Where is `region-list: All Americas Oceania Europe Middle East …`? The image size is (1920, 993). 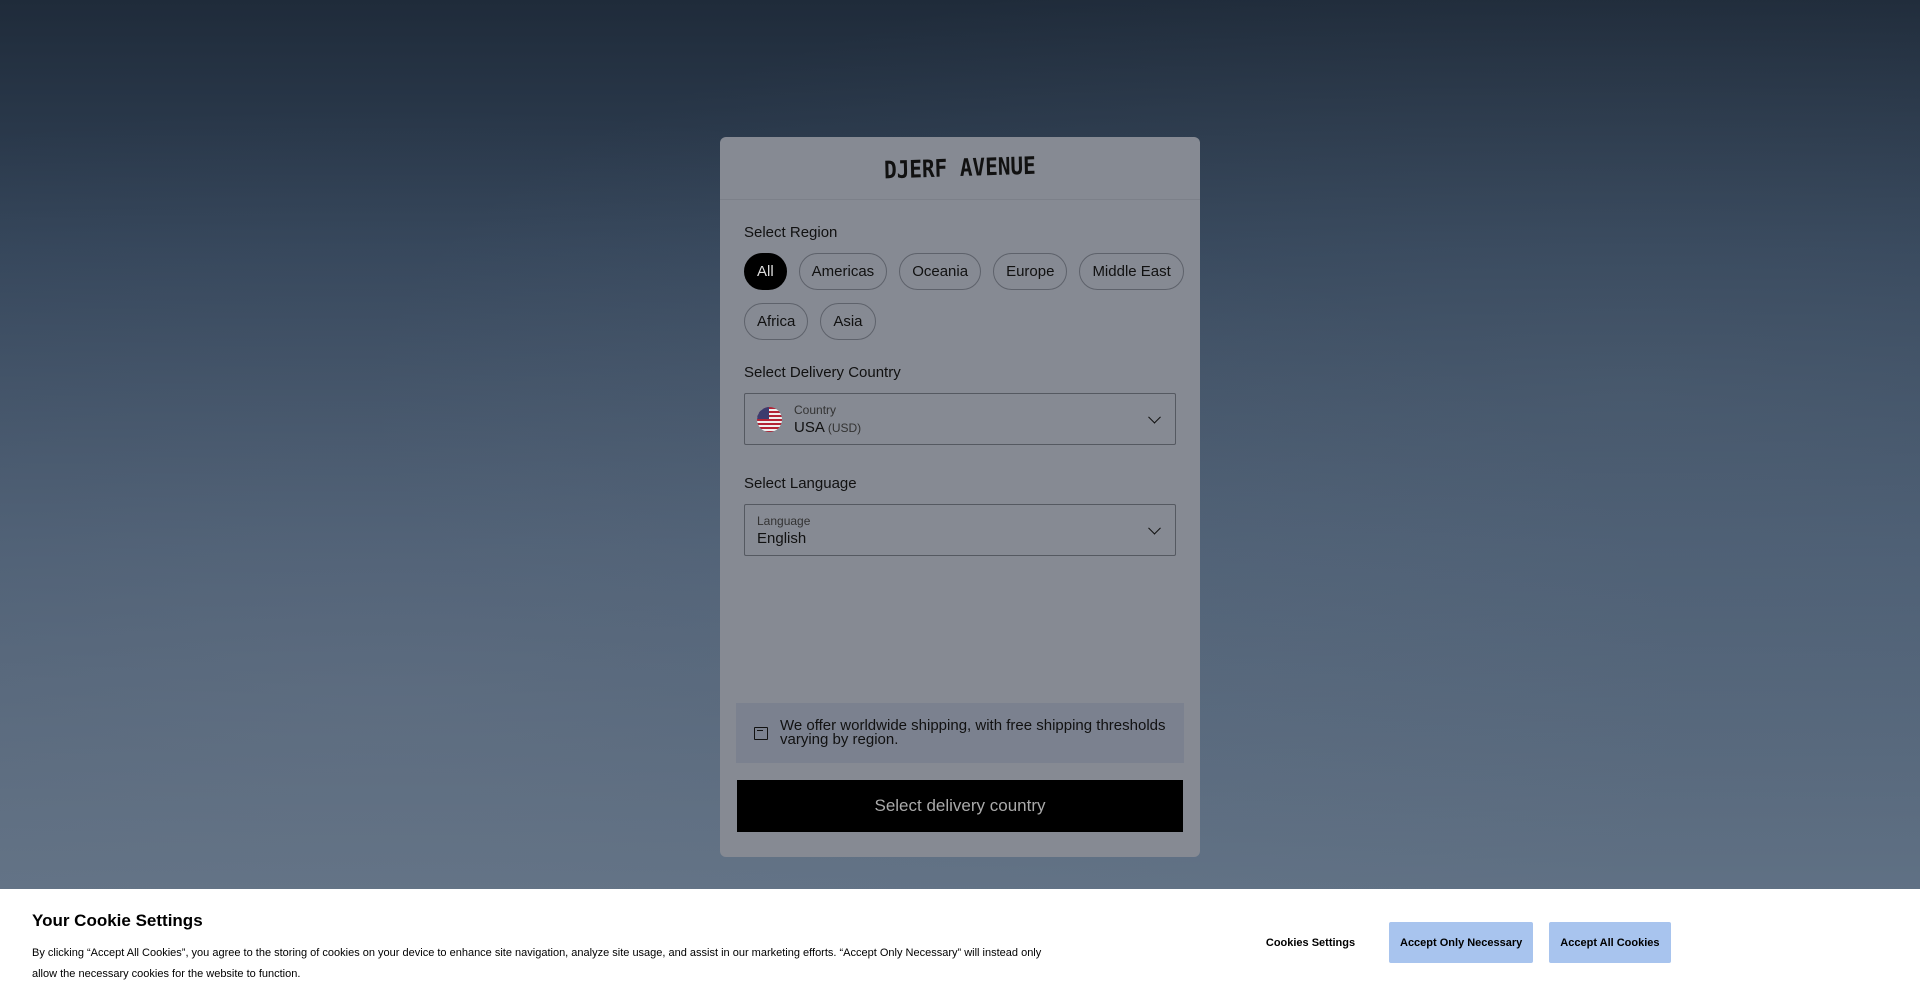
region-list: All Americas Oceania Europe Middle East … is located at coordinates (964, 296).